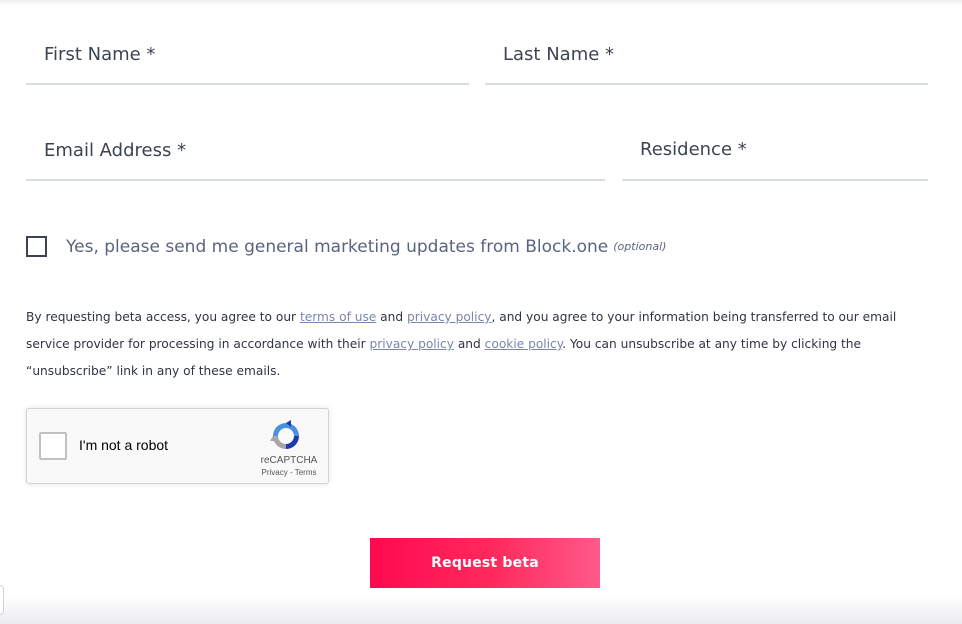  I want to click on recaptcha-logo-icon, so click(284, 434).